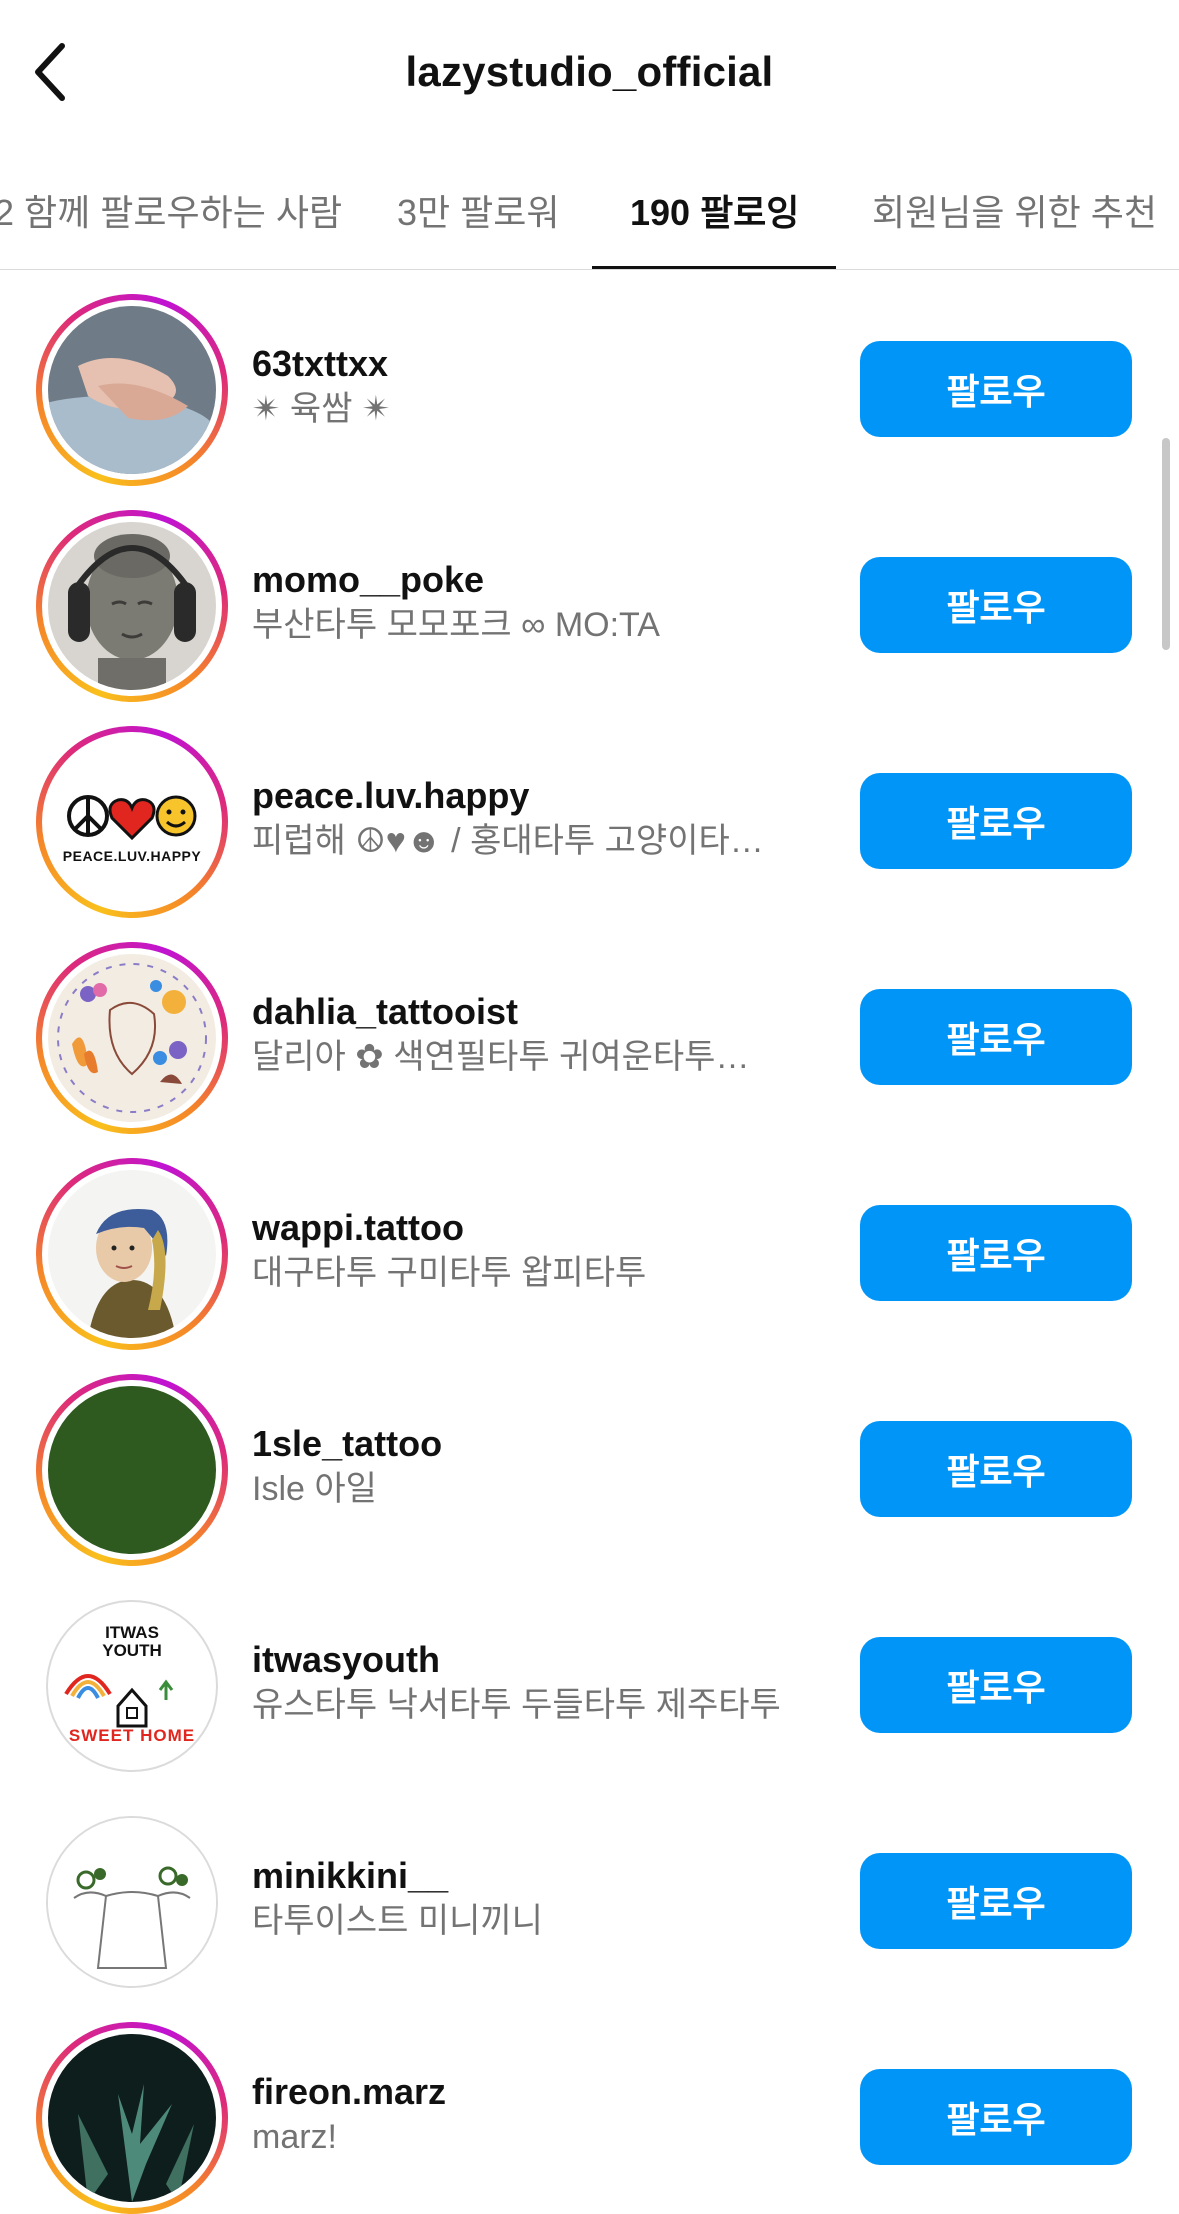 This screenshot has width=1179, height=2214. What do you see at coordinates (714, 210) in the screenshot?
I see `tab-following: 190 팔로잉` at bounding box center [714, 210].